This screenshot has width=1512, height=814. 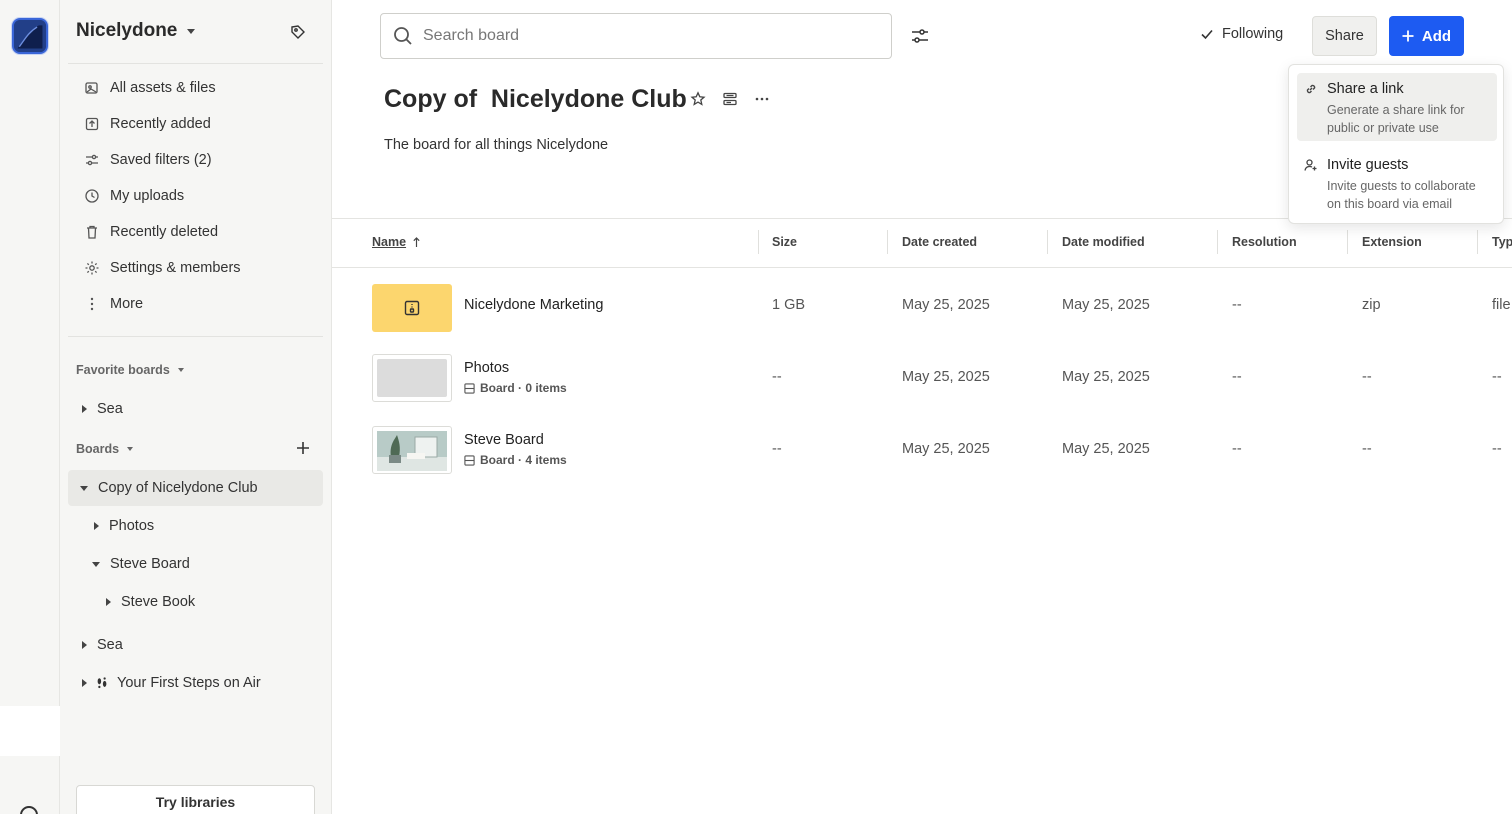 What do you see at coordinates (1367, 449) in the screenshot?
I see `row-extension: --` at bounding box center [1367, 449].